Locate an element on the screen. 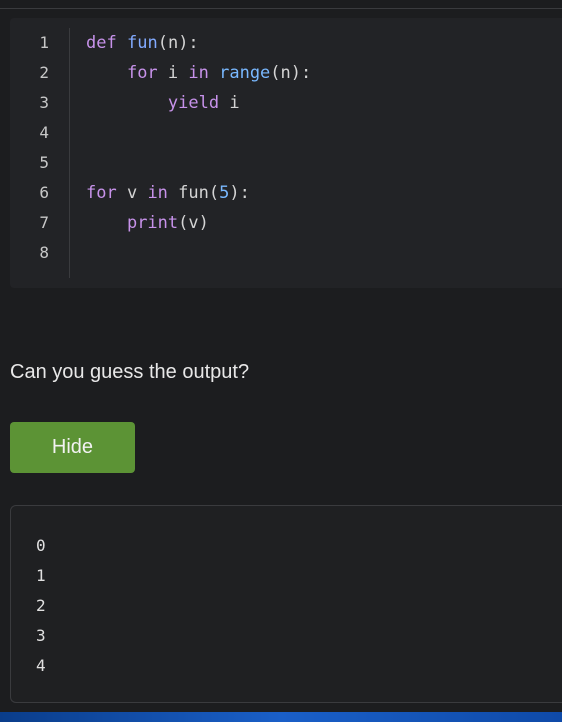 This screenshot has height=722, width=562. builtin: range is located at coordinates (239, 73).